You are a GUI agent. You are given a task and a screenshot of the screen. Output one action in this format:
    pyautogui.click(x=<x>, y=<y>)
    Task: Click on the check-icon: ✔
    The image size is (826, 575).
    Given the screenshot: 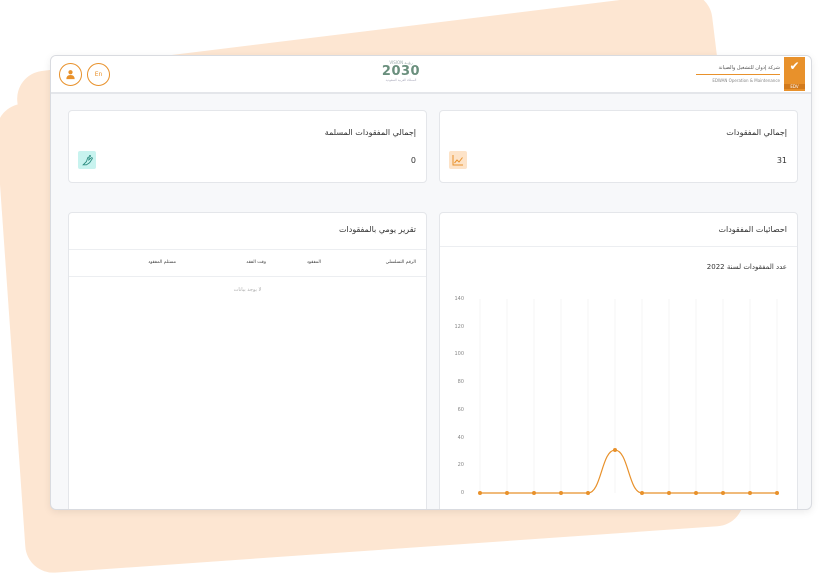 What is the action you would take?
    pyautogui.click(x=794, y=66)
    